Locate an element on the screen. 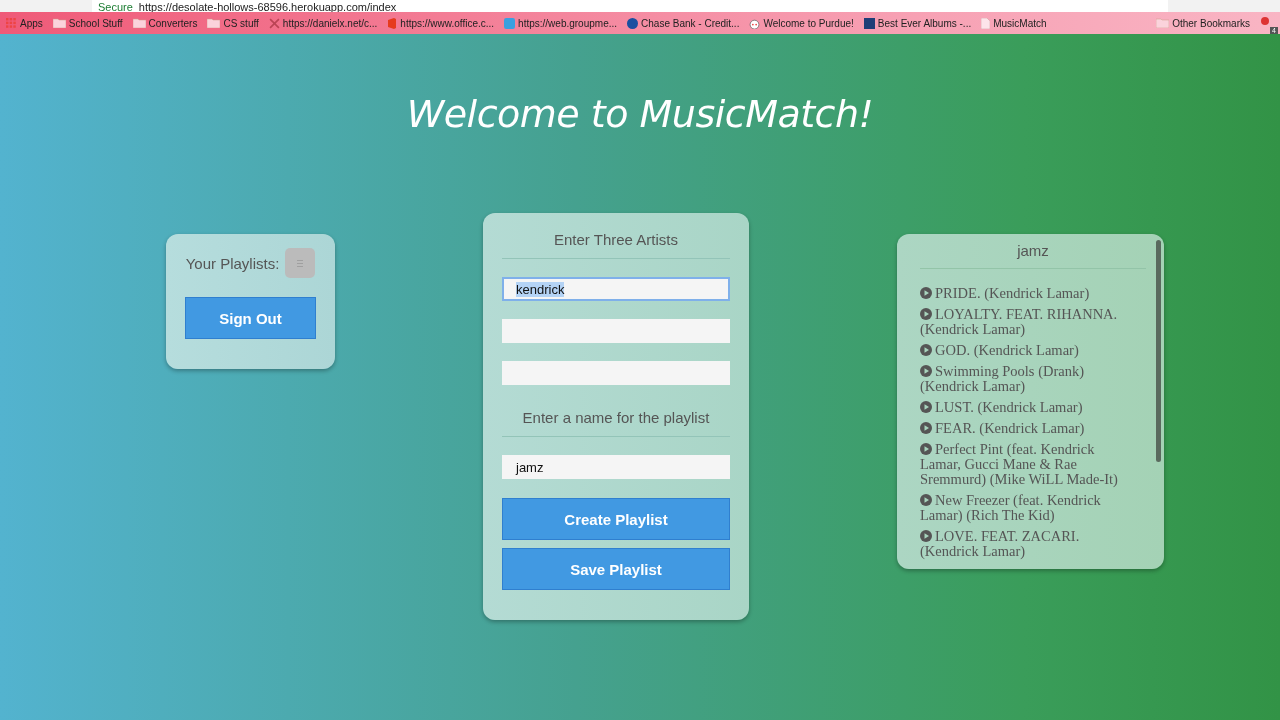 Image resolution: width=1280 pixels, height=720 pixels. track-item: Perfect Pint (feat. Kendrick Lamar, Gucci Mane & Rae Sremmurd) (Mike WiLL Made-It) is located at coordinates (1033, 464).